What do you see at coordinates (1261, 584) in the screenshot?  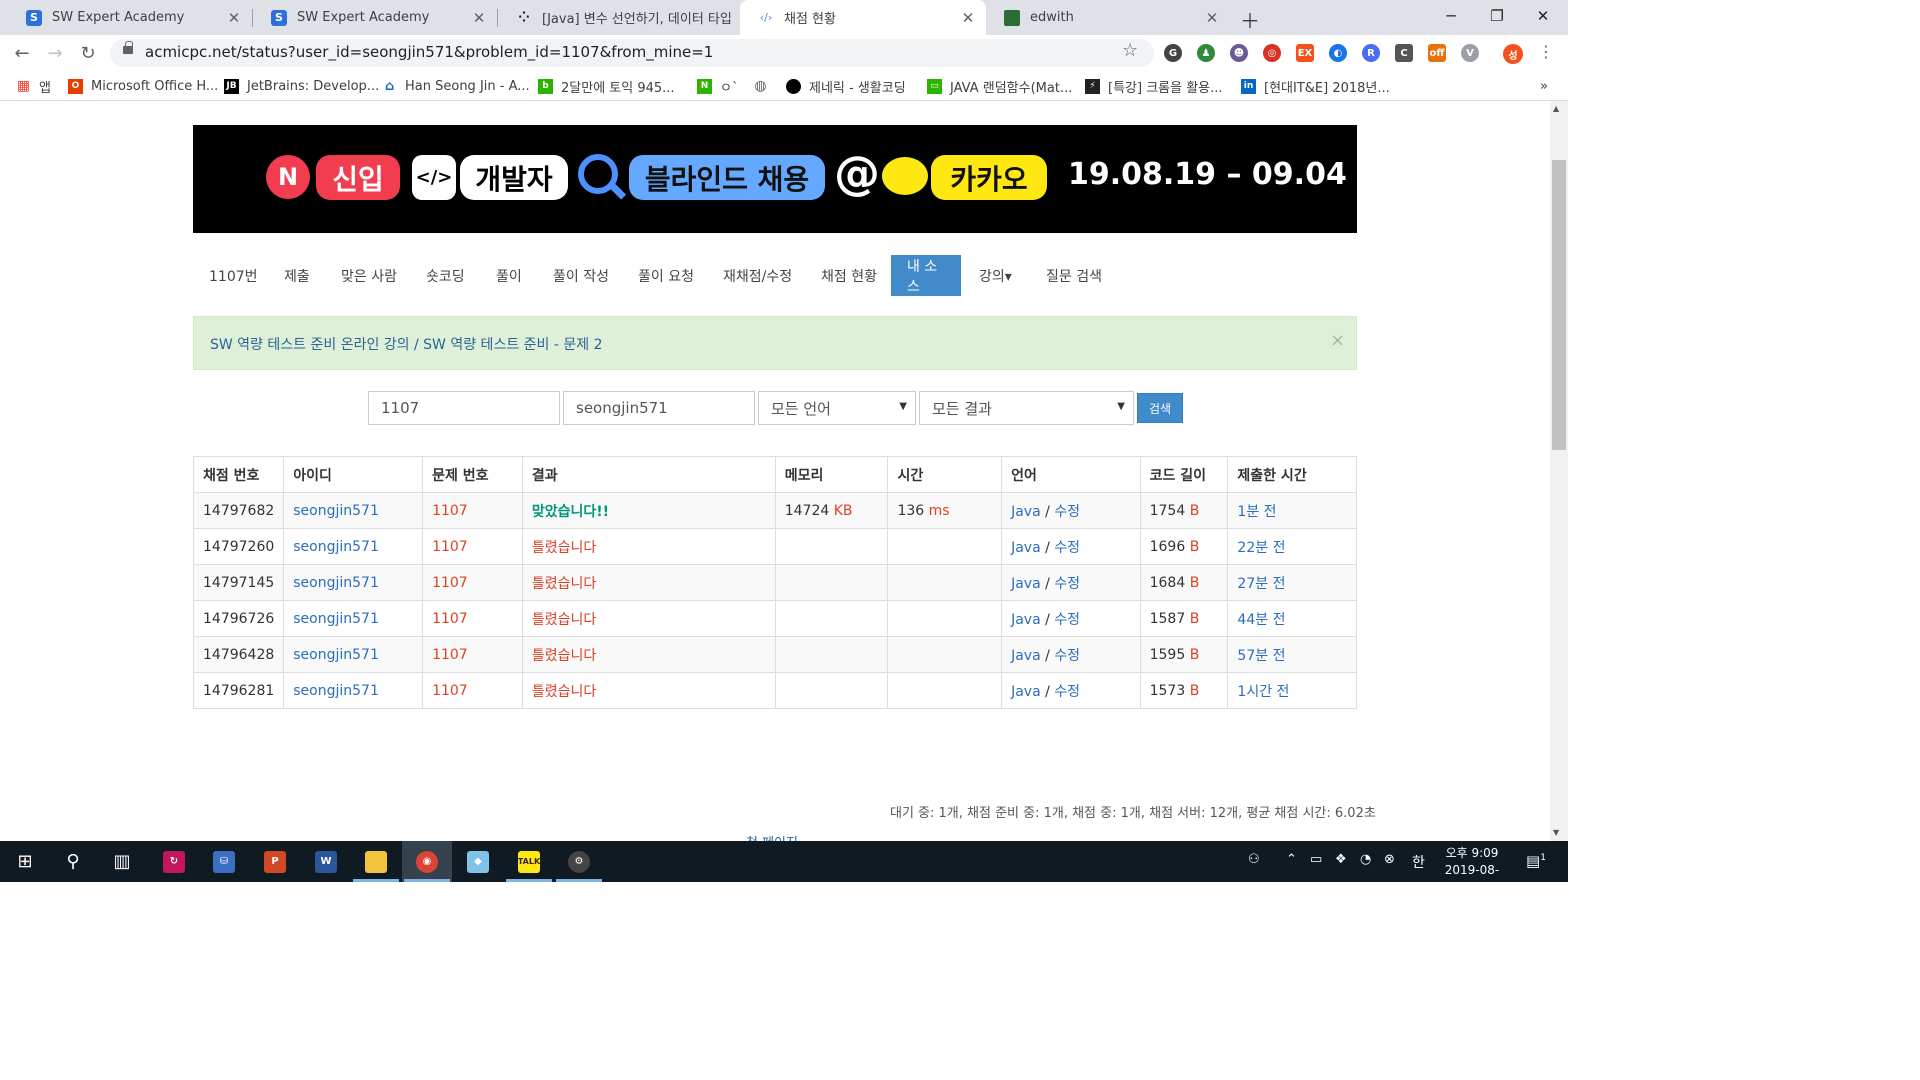 I see `submitted-time-link: 27분 전` at bounding box center [1261, 584].